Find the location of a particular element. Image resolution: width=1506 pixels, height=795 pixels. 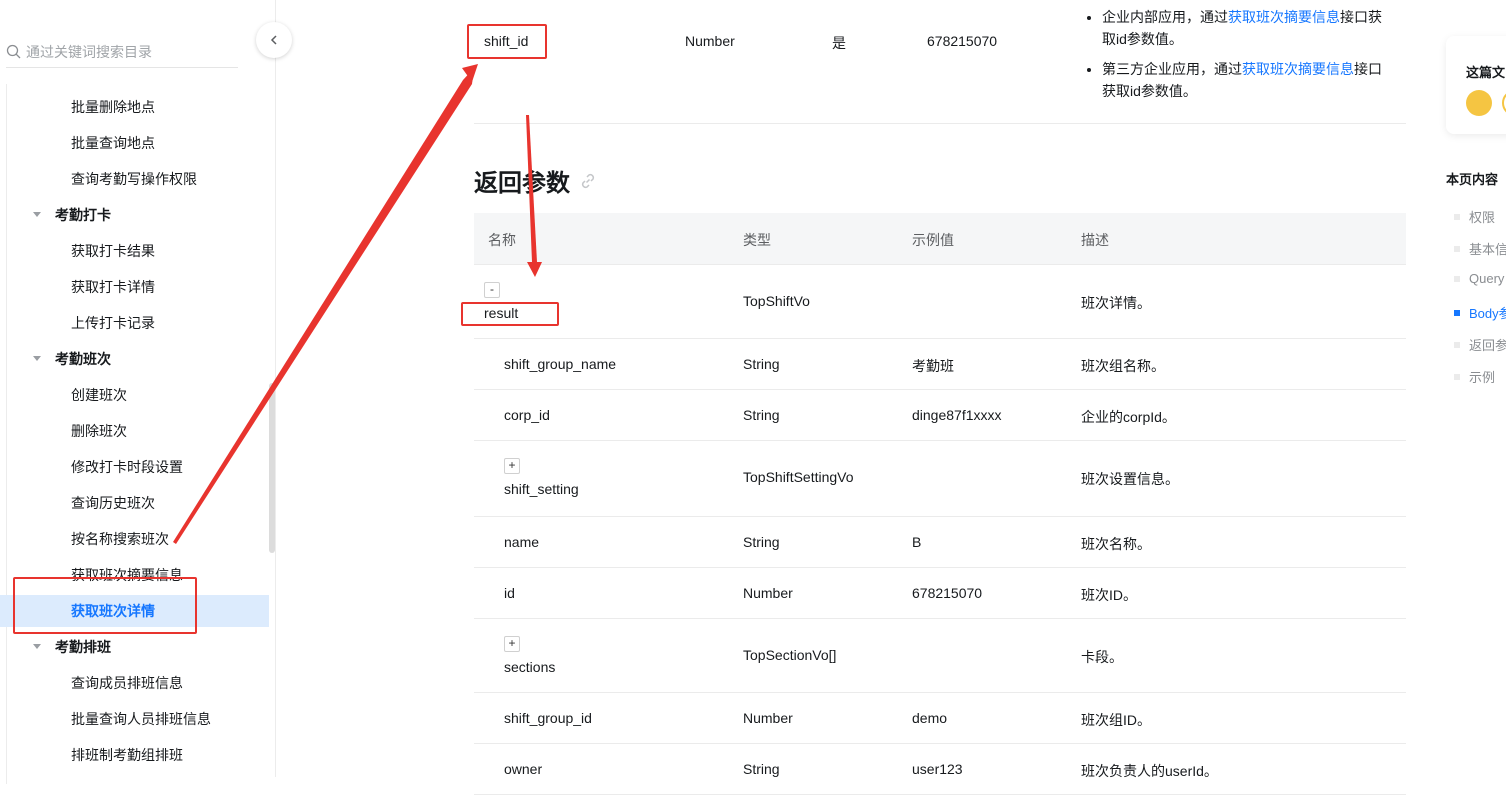

sidebar-item: 获取打卡结果 is located at coordinates (134, 251).